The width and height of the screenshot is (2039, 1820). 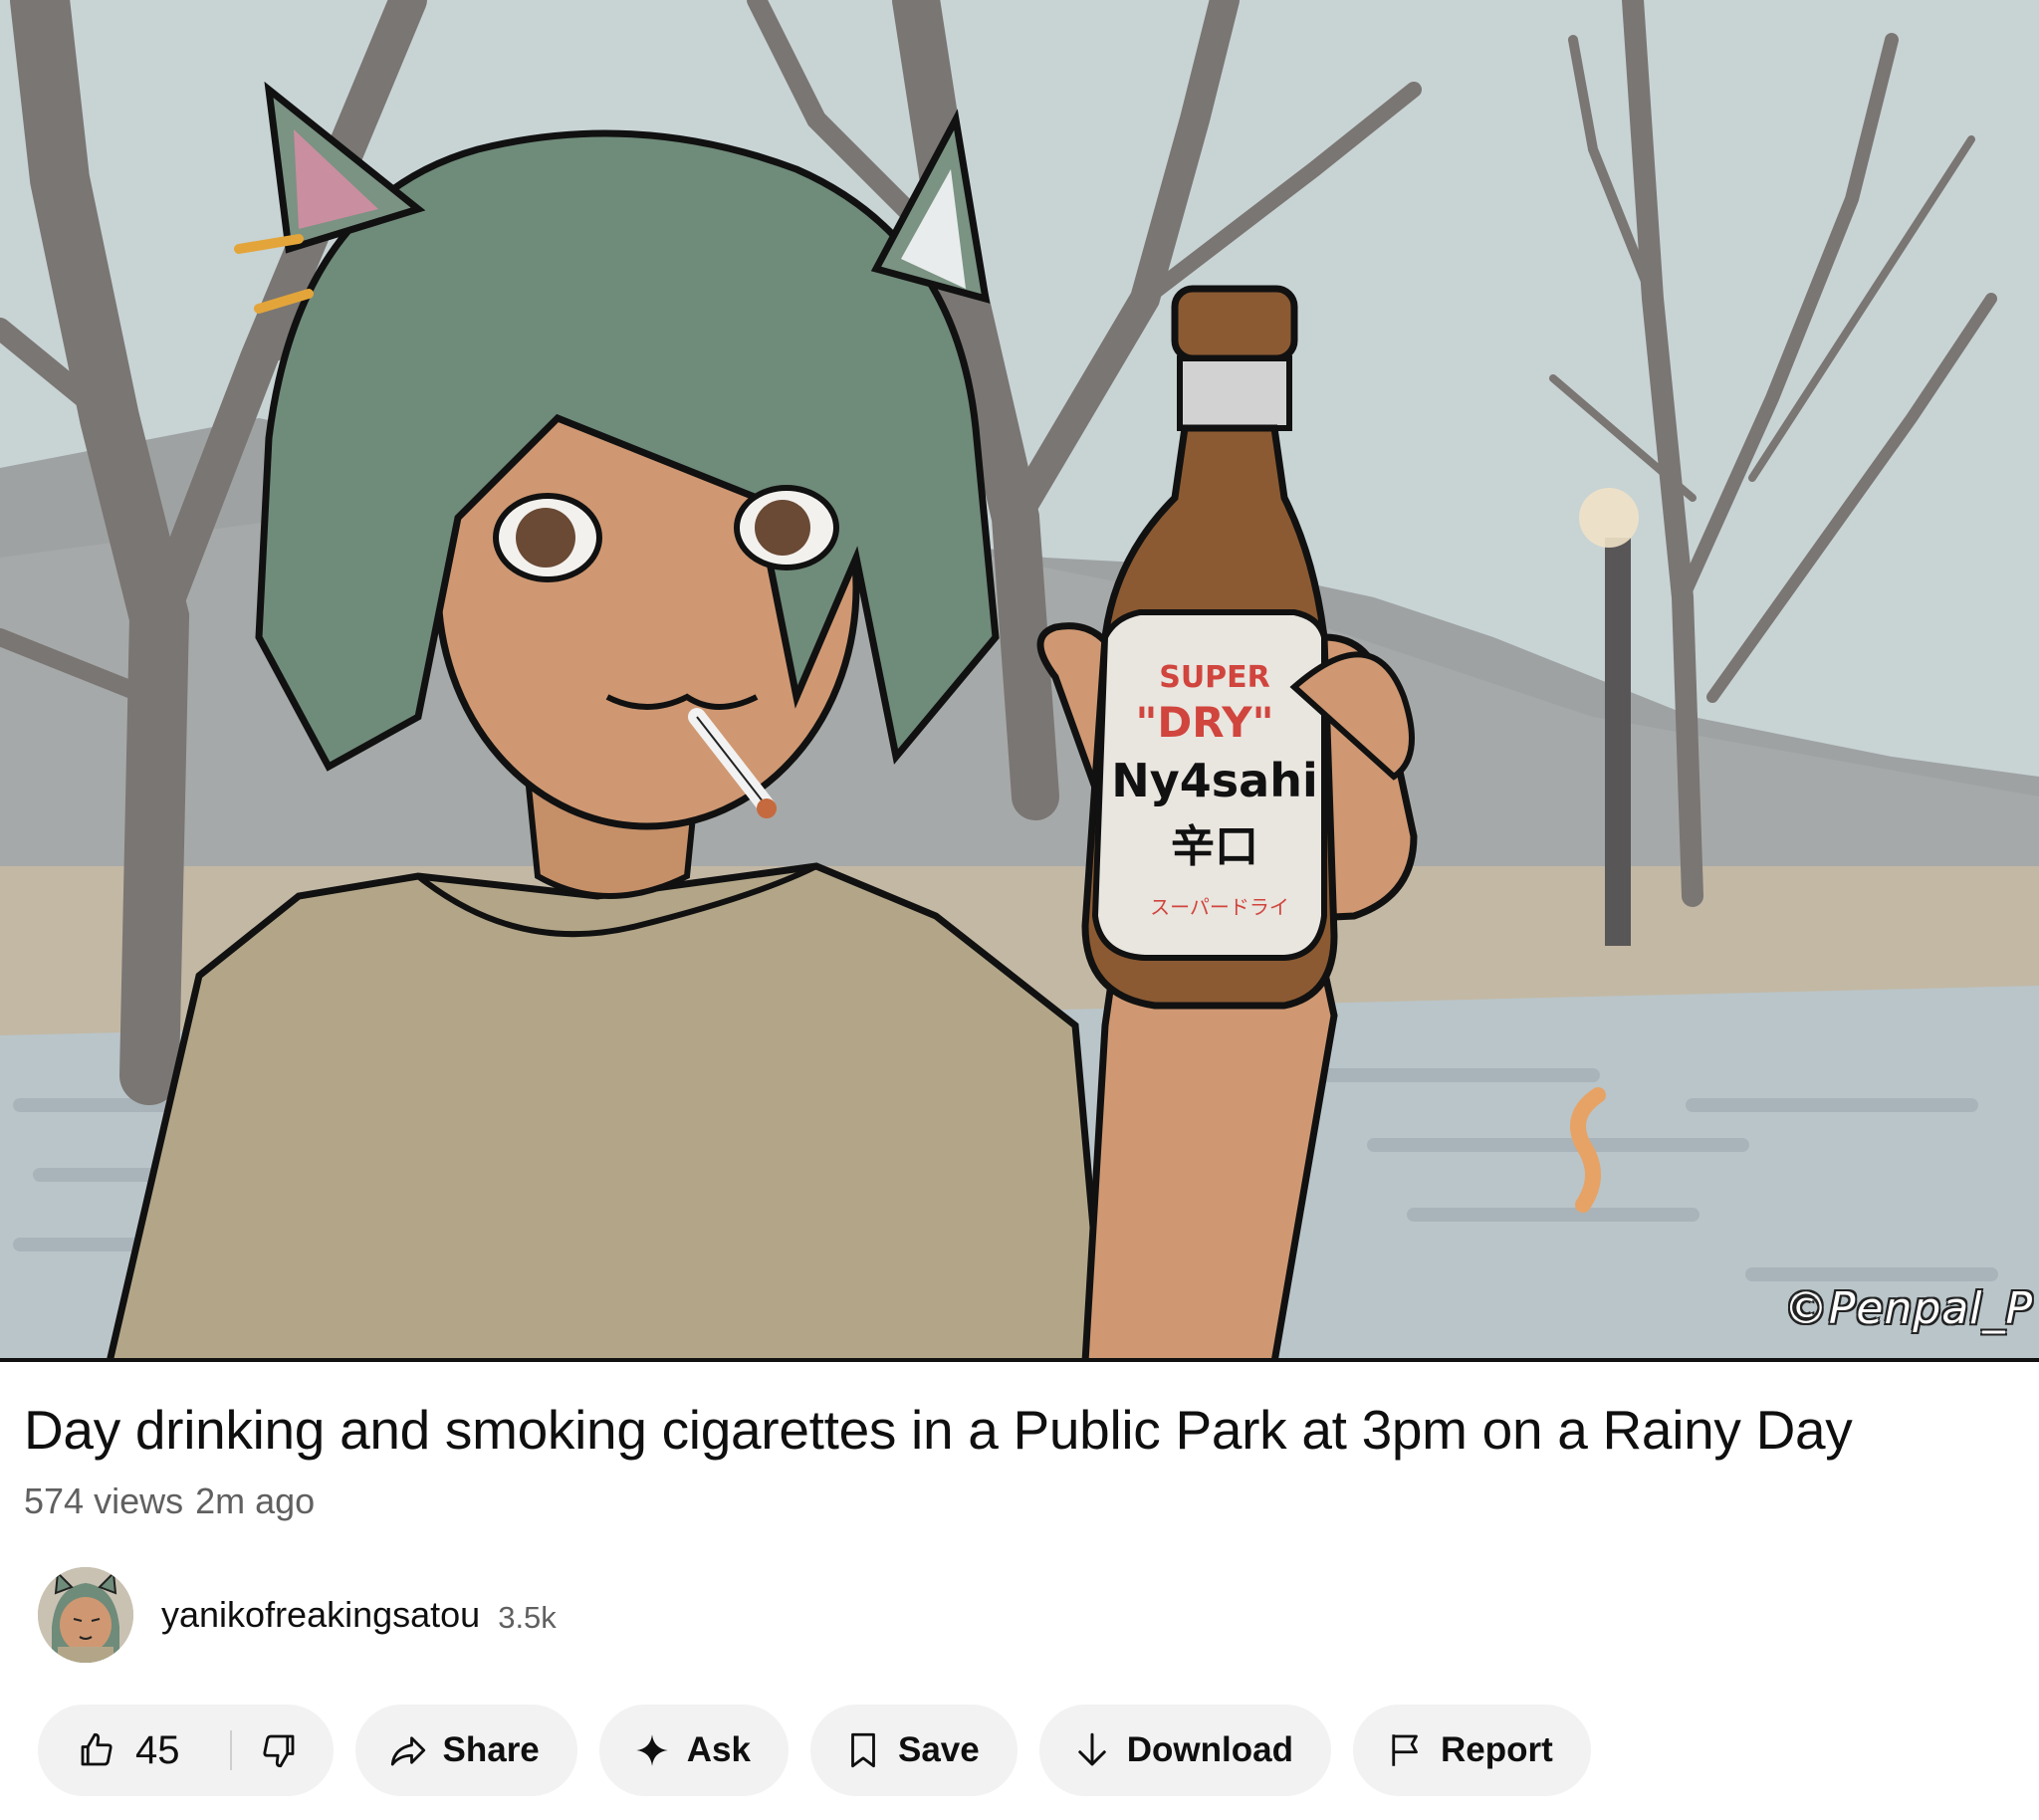 What do you see at coordinates (123, 1750) in the screenshot?
I see `like-button: 45` at bounding box center [123, 1750].